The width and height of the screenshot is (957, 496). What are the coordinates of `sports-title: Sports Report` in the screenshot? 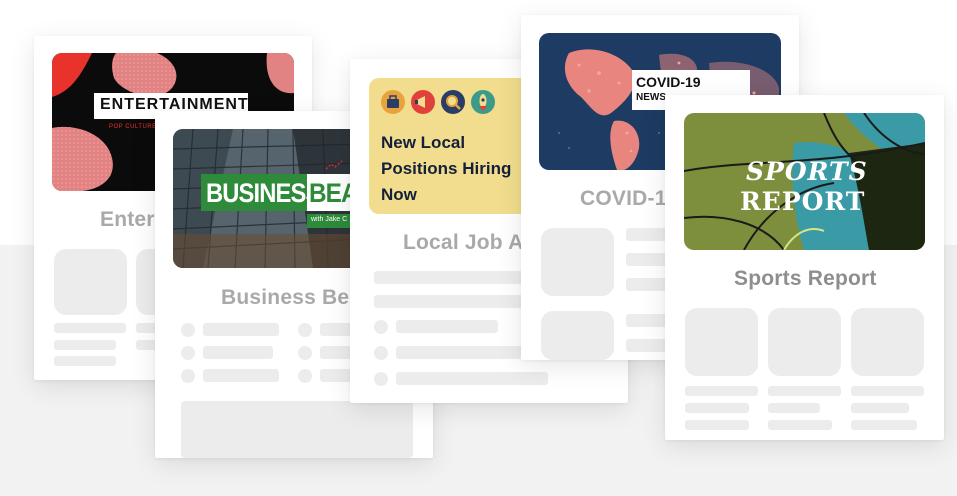 It's located at (805, 278).